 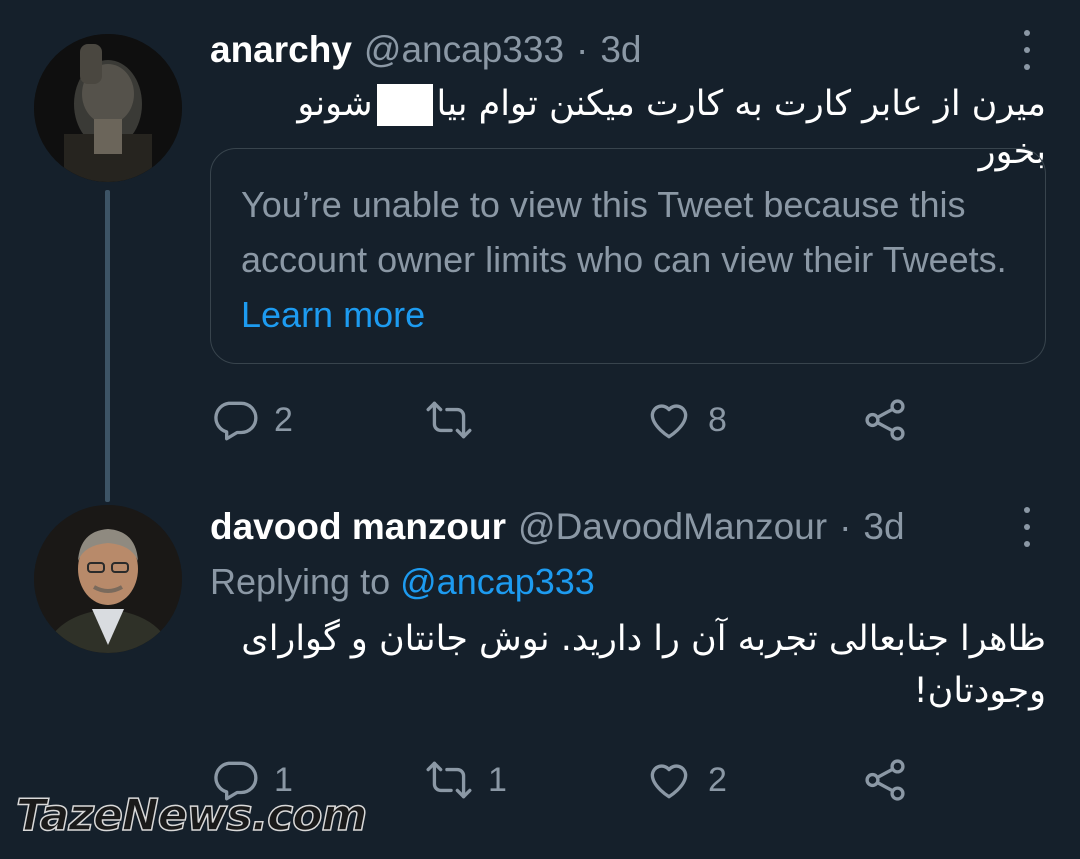 What do you see at coordinates (107, 346) in the screenshot?
I see `thread-line` at bounding box center [107, 346].